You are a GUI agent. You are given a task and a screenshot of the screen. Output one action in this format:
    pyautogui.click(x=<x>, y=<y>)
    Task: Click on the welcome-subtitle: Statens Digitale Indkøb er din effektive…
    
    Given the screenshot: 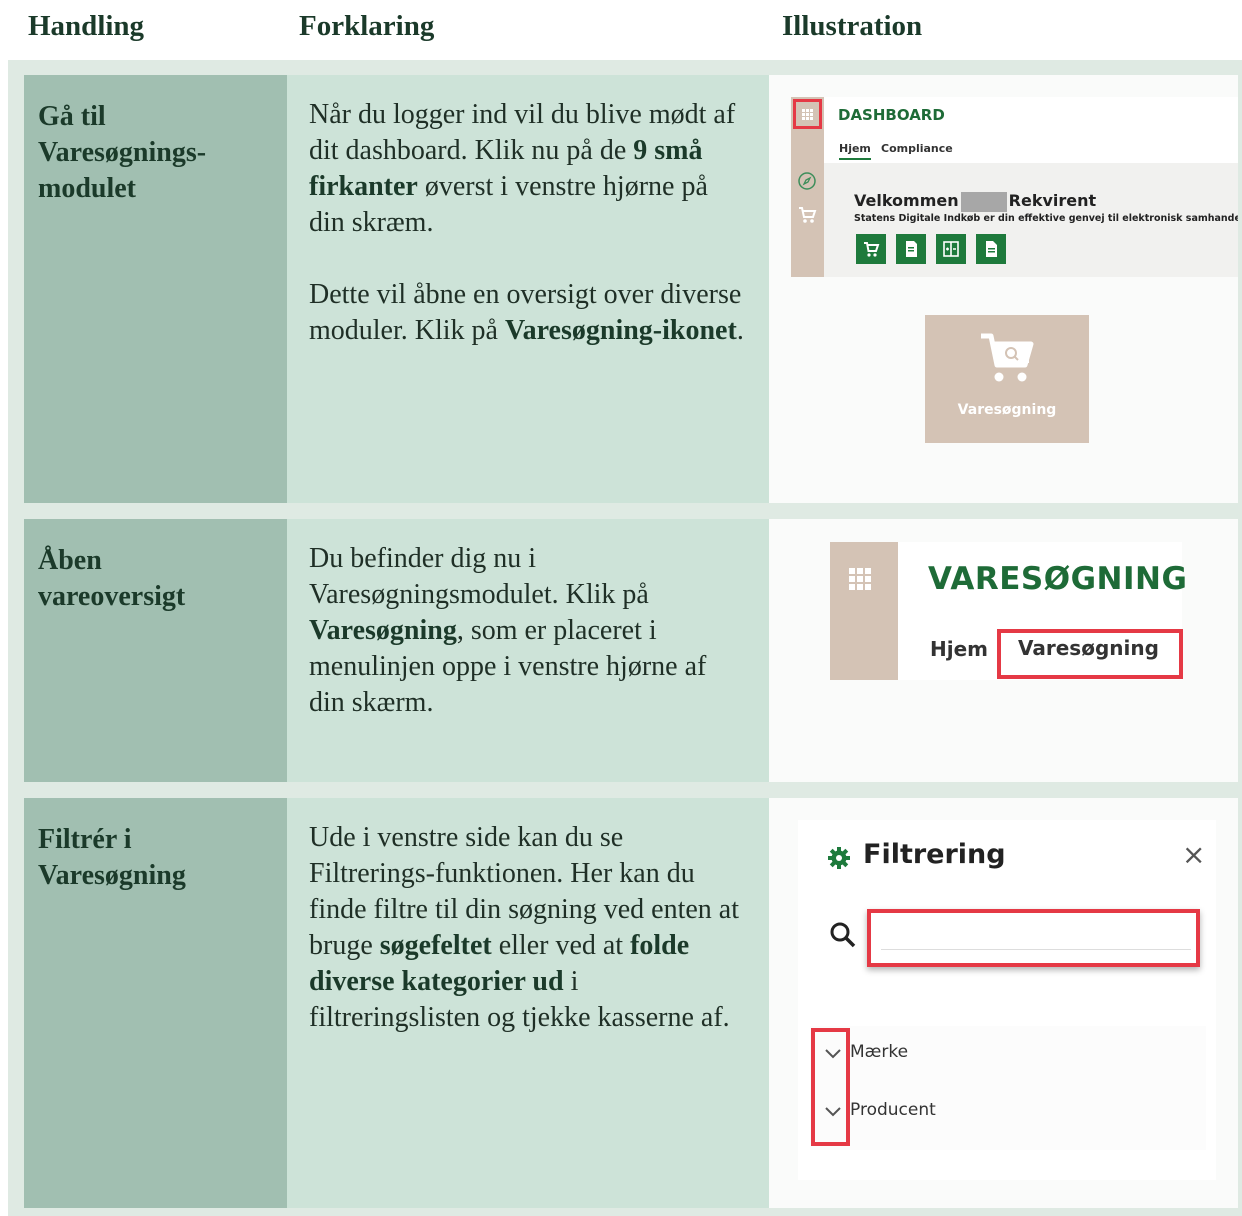 What is the action you would take?
    pyautogui.click(x=1046, y=218)
    